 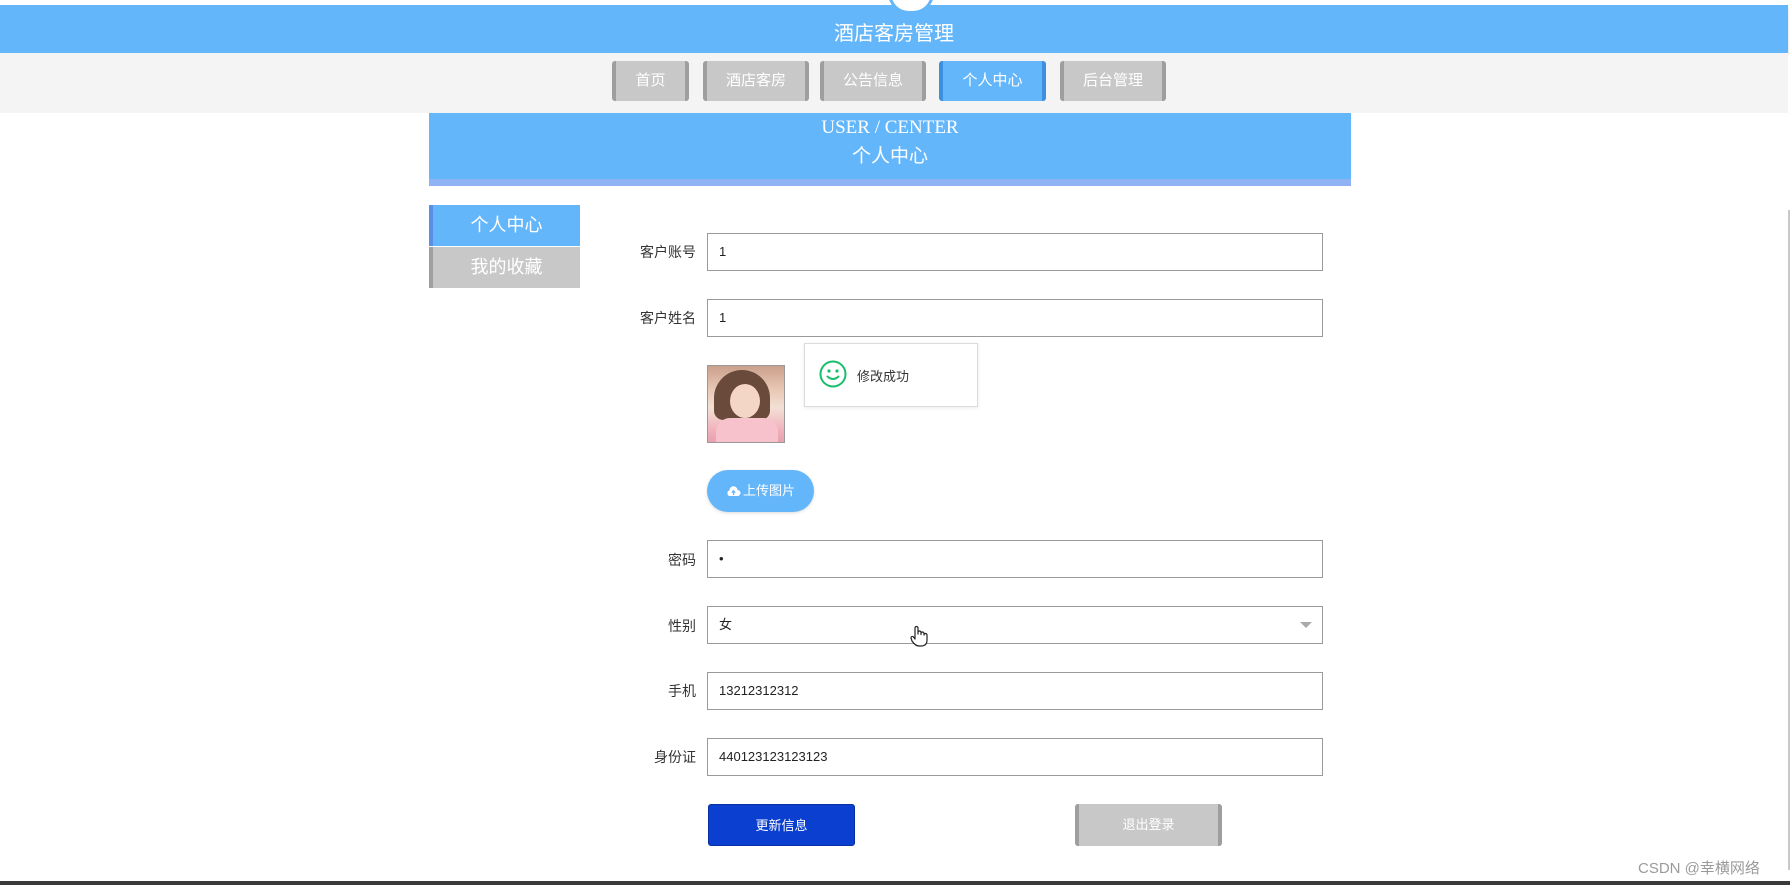 I want to click on main-nav: 首页 酒店客房 公告信息 个人中心 后台管理, so click(x=894, y=83).